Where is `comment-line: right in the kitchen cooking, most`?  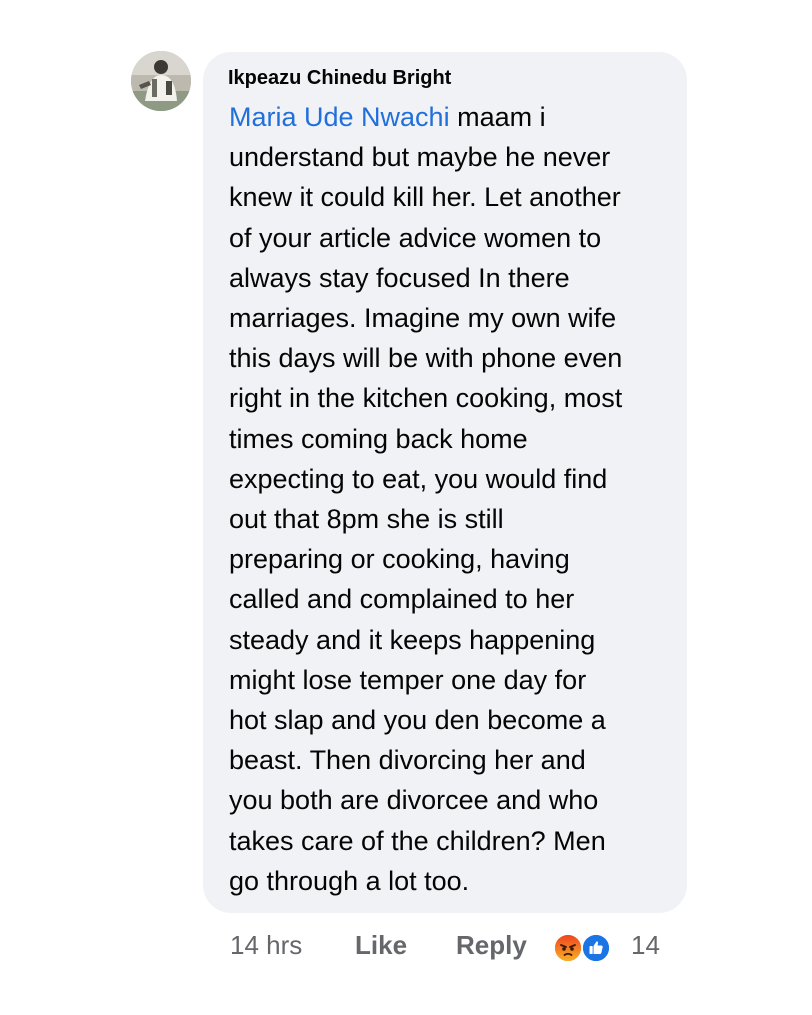
comment-line: right in the kitchen cooking, most is located at coordinates (426, 398).